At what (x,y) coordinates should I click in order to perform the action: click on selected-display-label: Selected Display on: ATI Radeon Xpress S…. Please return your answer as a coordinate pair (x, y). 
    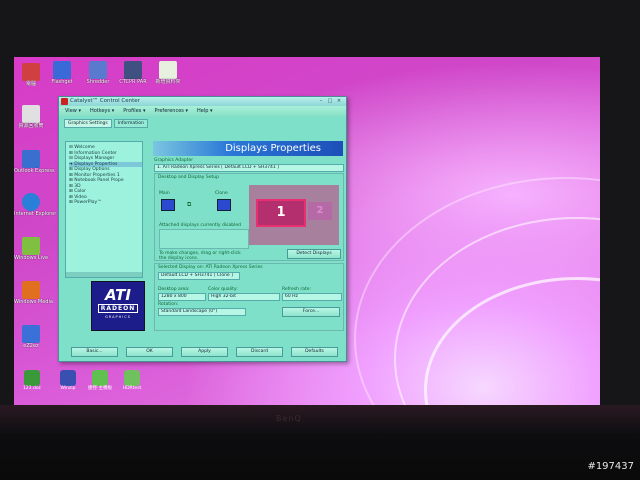
    Looking at the image, I should click on (210, 267).